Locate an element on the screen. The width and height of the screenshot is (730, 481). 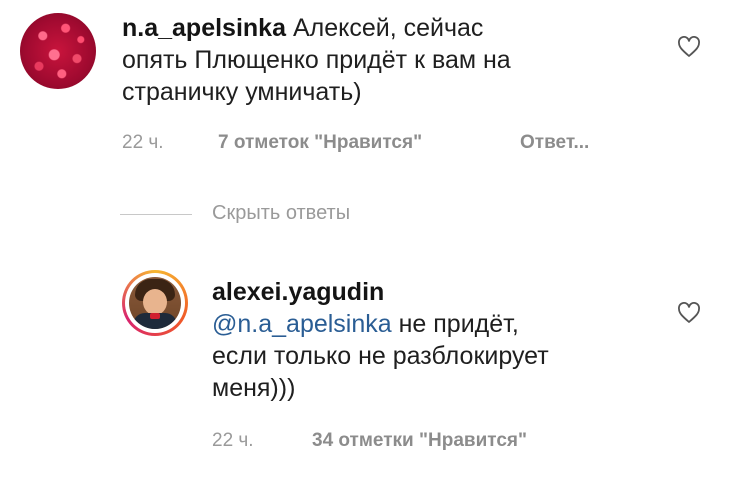
comment-text-line: опять Плющенко придёт к вам на is located at coordinates (316, 60).